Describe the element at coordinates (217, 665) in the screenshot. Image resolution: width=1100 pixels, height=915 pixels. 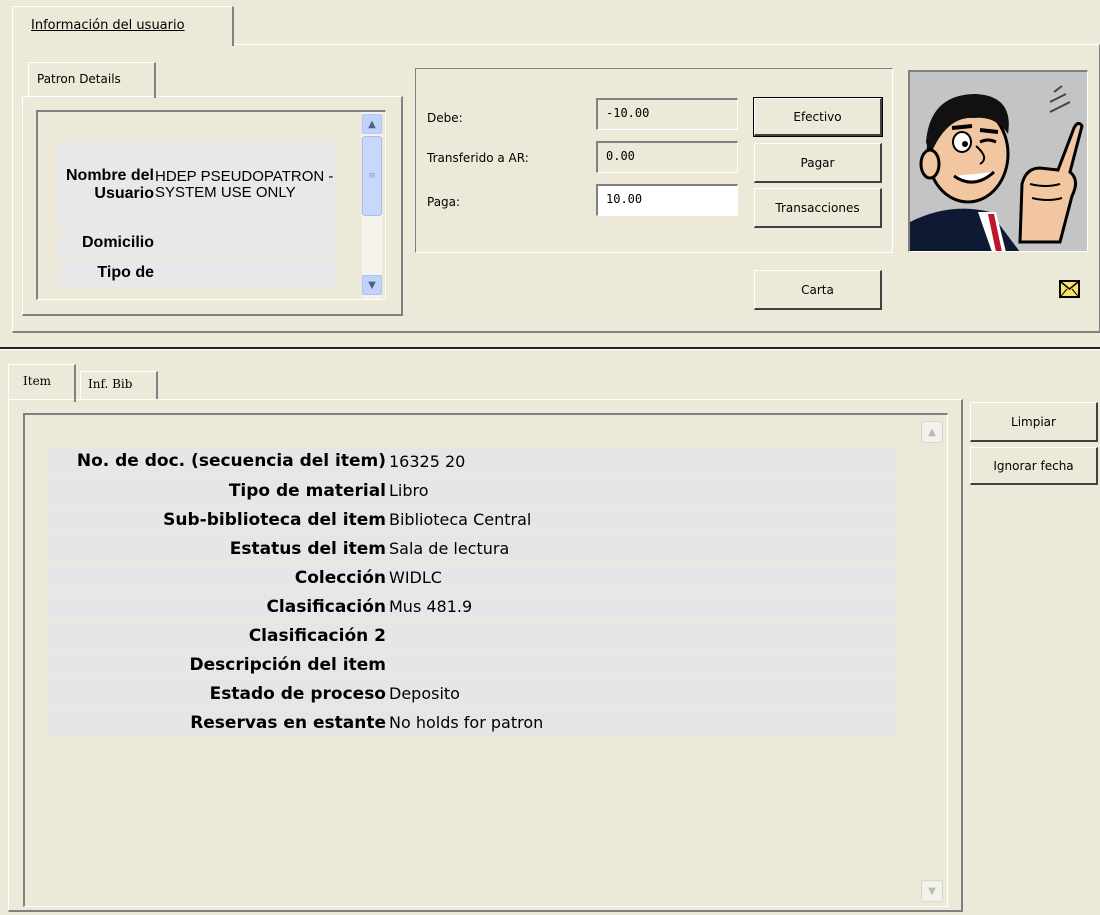
I see `item-field-label: Descripción del item` at that location.